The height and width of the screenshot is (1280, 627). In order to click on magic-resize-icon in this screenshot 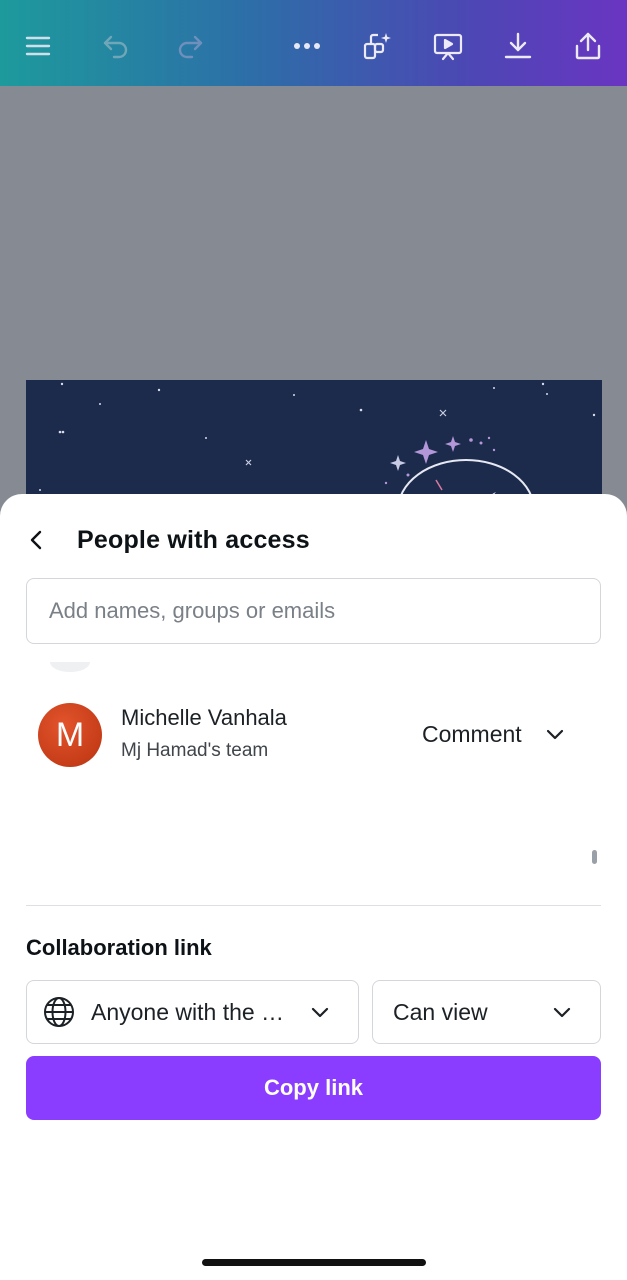, I will do `click(377, 46)`.